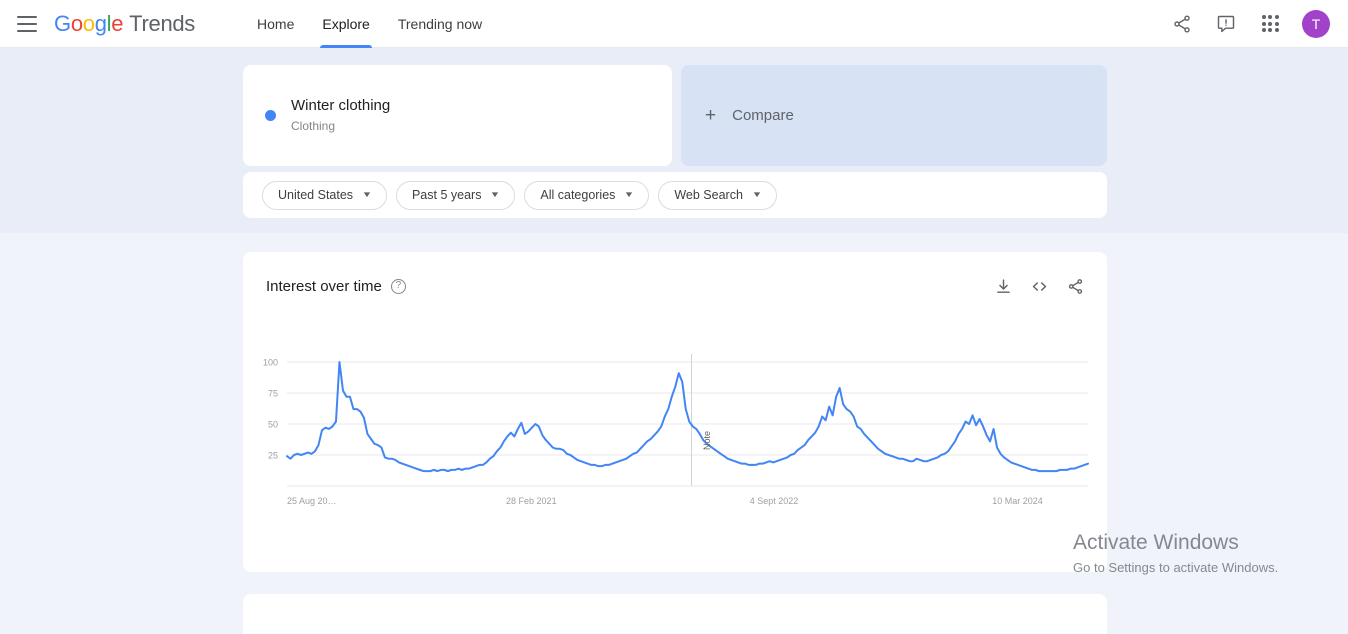 This screenshot has height=634, width=1348. Describe the element at coordinates (531, 501) in the screenshot. I see `x-axis-tick-label: 28 Feb 2021` at that location.